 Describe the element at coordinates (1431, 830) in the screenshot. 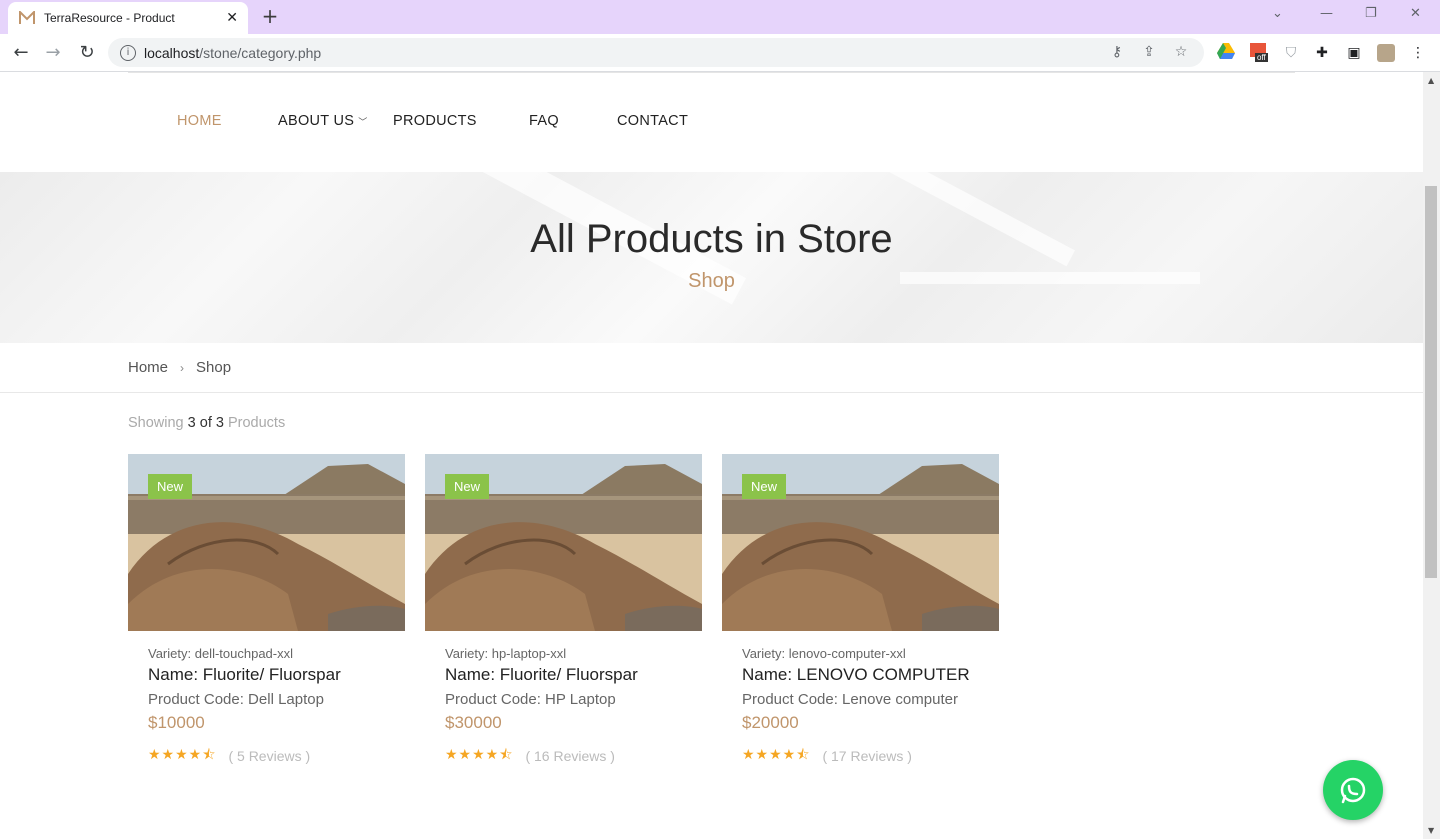

I see `scroll-down-icon: ▼` at that location.